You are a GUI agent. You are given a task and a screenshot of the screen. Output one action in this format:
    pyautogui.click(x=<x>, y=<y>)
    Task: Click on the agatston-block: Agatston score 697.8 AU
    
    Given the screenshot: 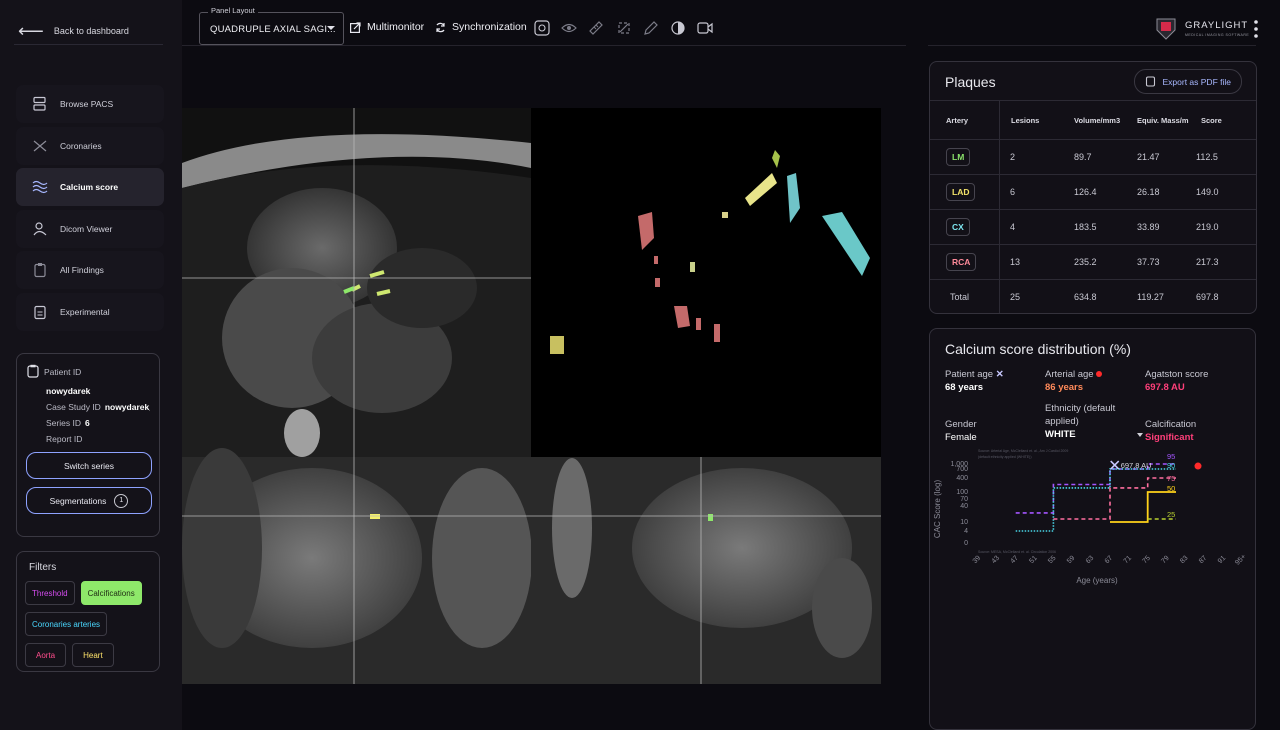 What is the action you would take?
    pyautogui.click(x=1176, y=381)
    